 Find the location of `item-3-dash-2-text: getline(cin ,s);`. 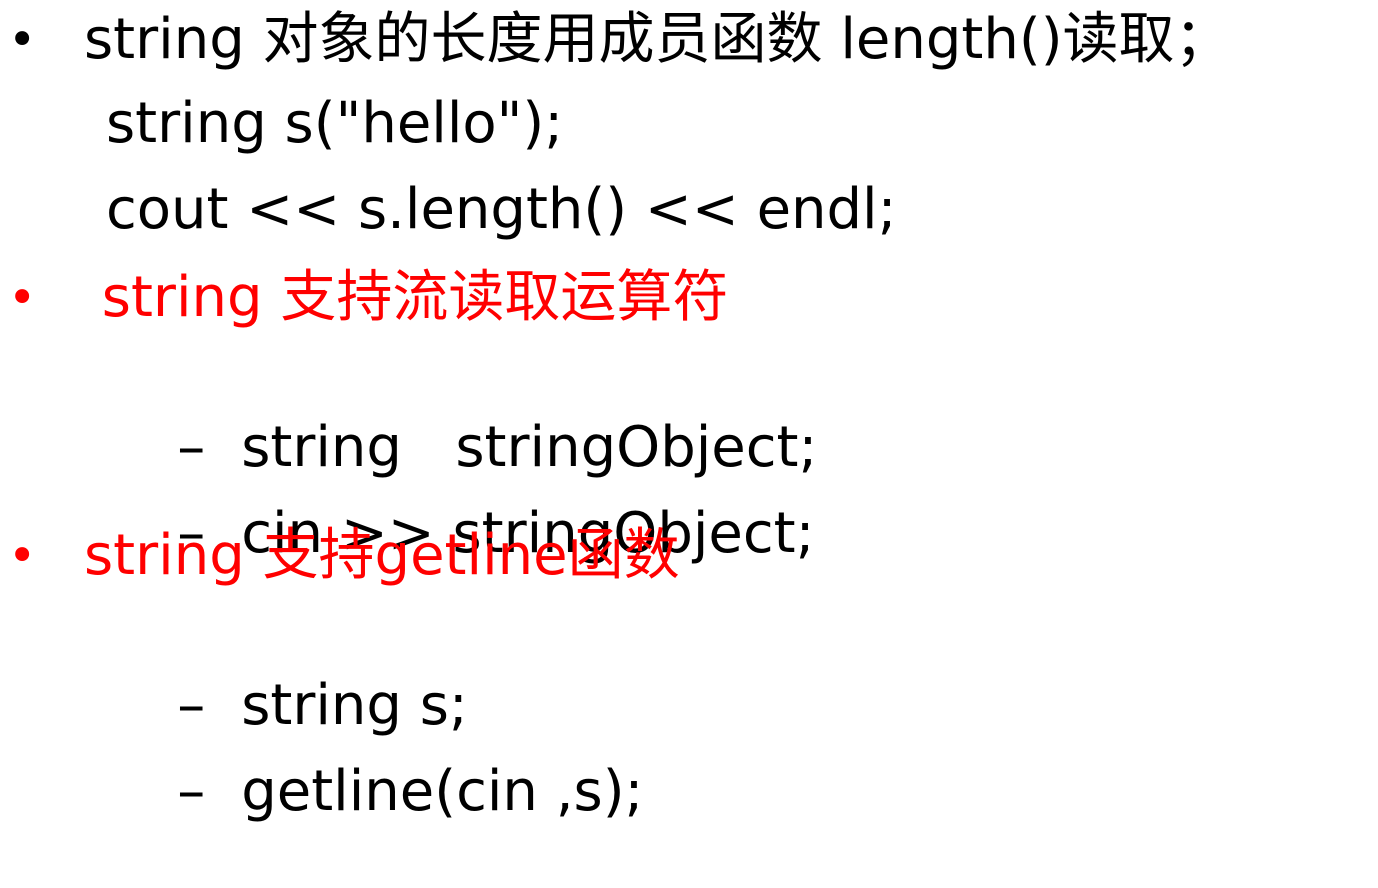

item-3-dash-2-text: getline(cin ,s); is located at coordinates (442, 791).